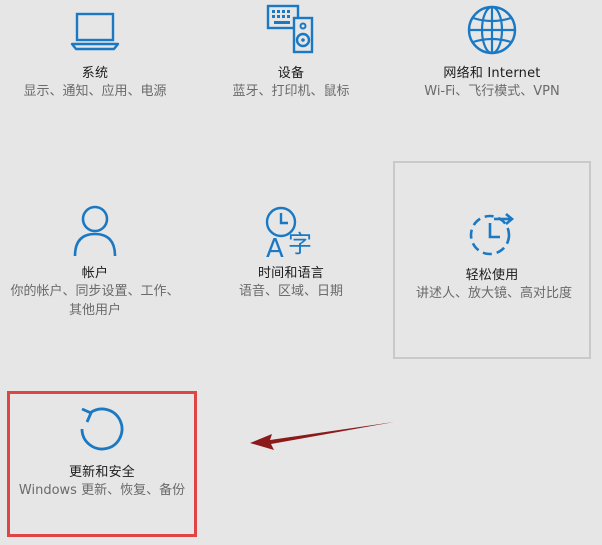  What do you see at coordinates (95, 273) in the screenshot?
I see `tile-title: 帐户` at bounding box center [95, 273].